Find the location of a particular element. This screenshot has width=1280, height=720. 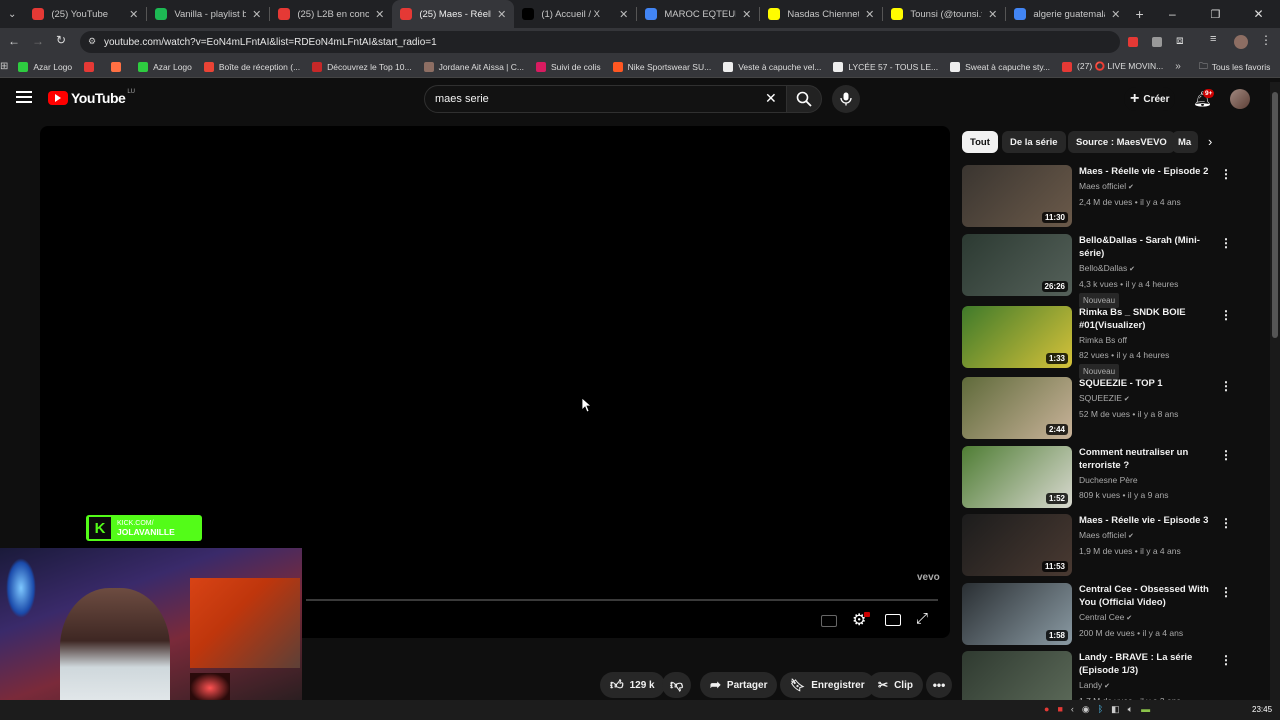

channel-name-row: Rimka Bs off is located at coordinates (1144, 340).